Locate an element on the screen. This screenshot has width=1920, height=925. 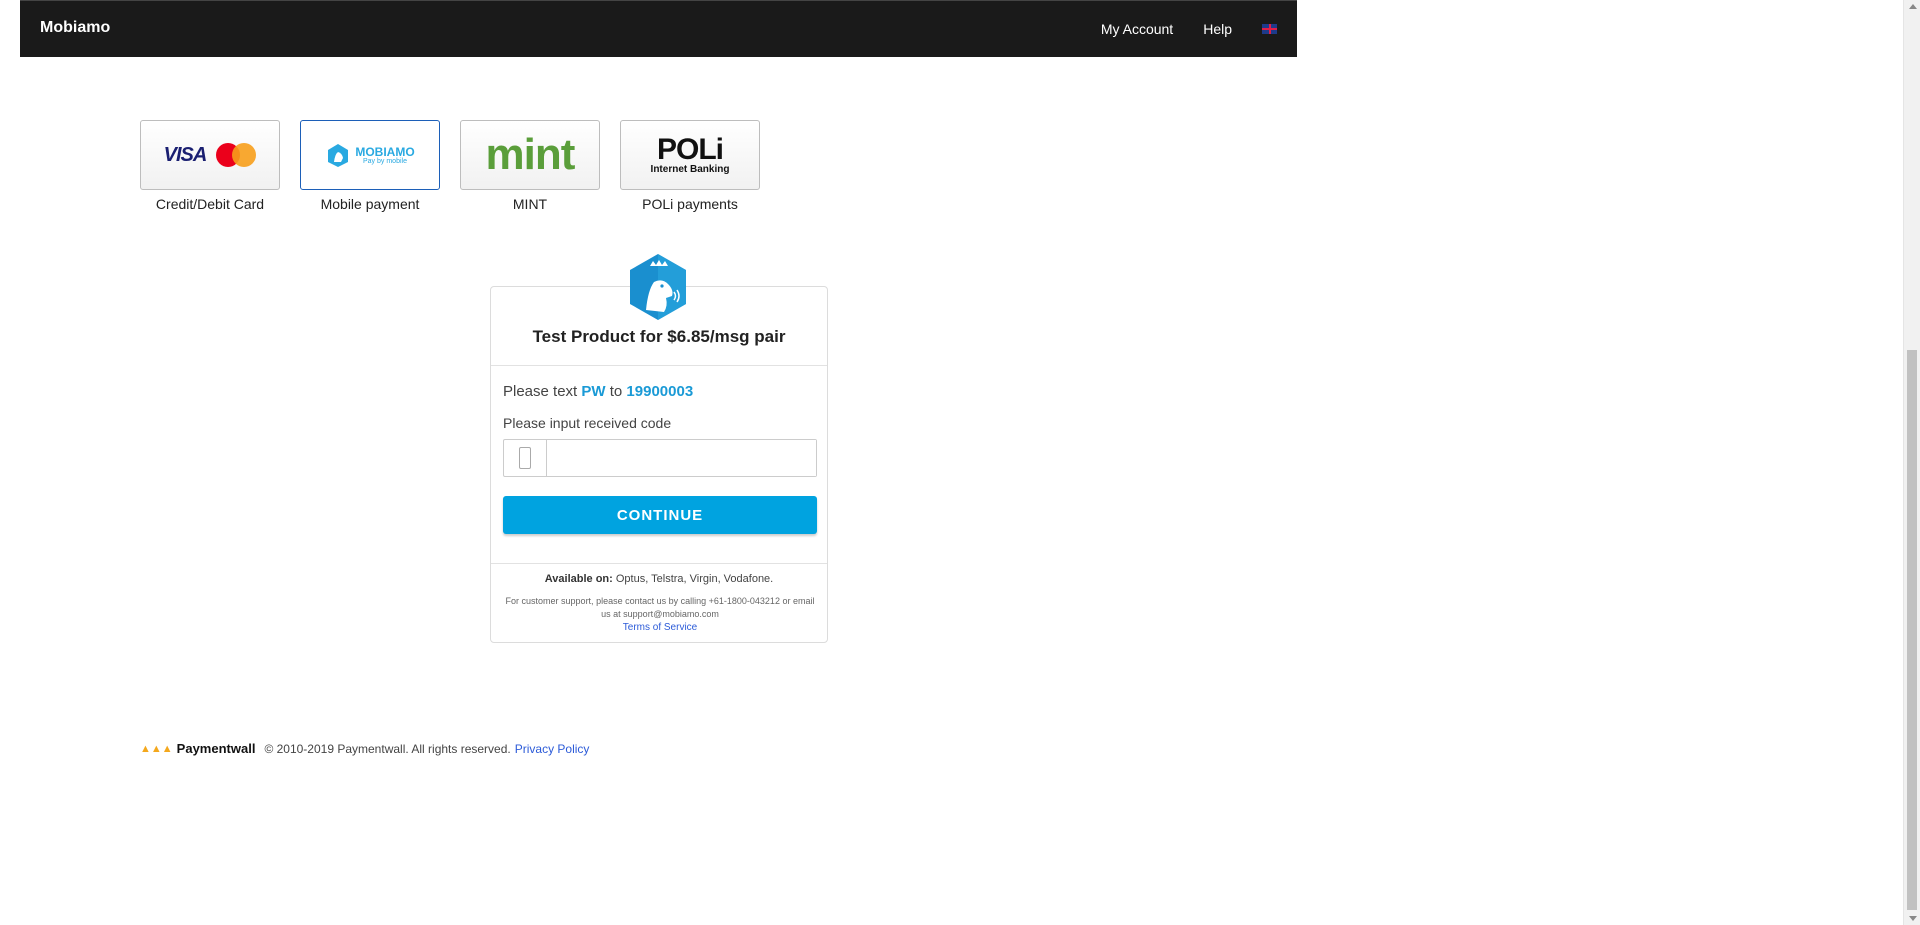
poli-logo-text: POLi is located at coordinates (690, 149).